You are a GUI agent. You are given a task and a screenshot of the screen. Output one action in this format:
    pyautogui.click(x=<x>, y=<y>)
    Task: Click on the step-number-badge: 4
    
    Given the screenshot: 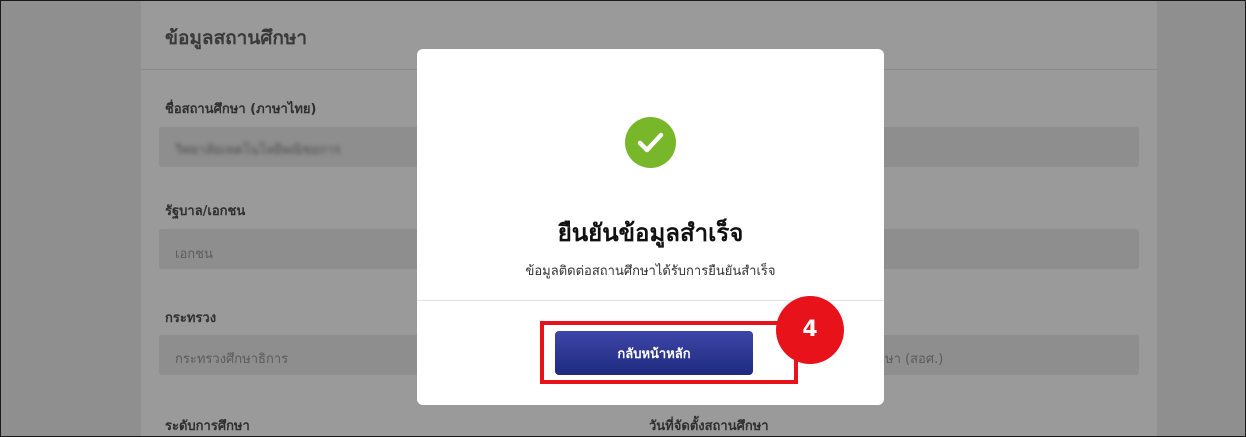 What is the action you would take?
    pyautogui.click(x=810, y=330)
    